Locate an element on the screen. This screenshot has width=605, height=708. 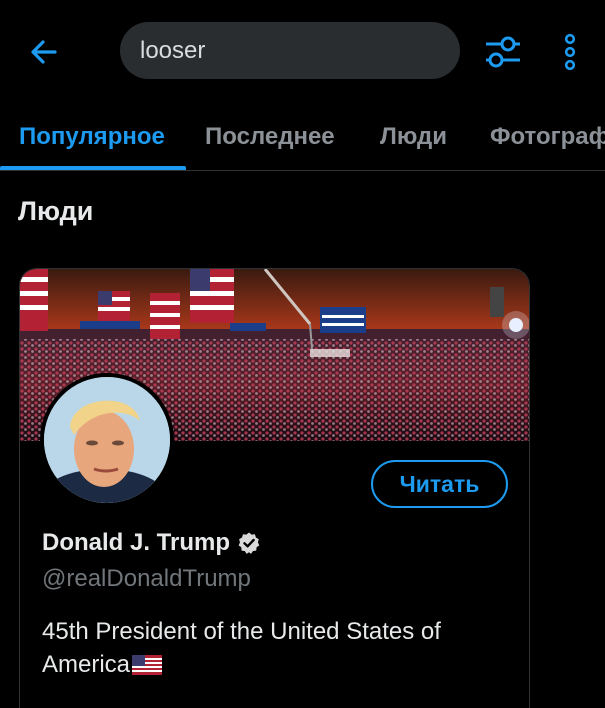
search-input: looser is located at coordinates (290, 50).